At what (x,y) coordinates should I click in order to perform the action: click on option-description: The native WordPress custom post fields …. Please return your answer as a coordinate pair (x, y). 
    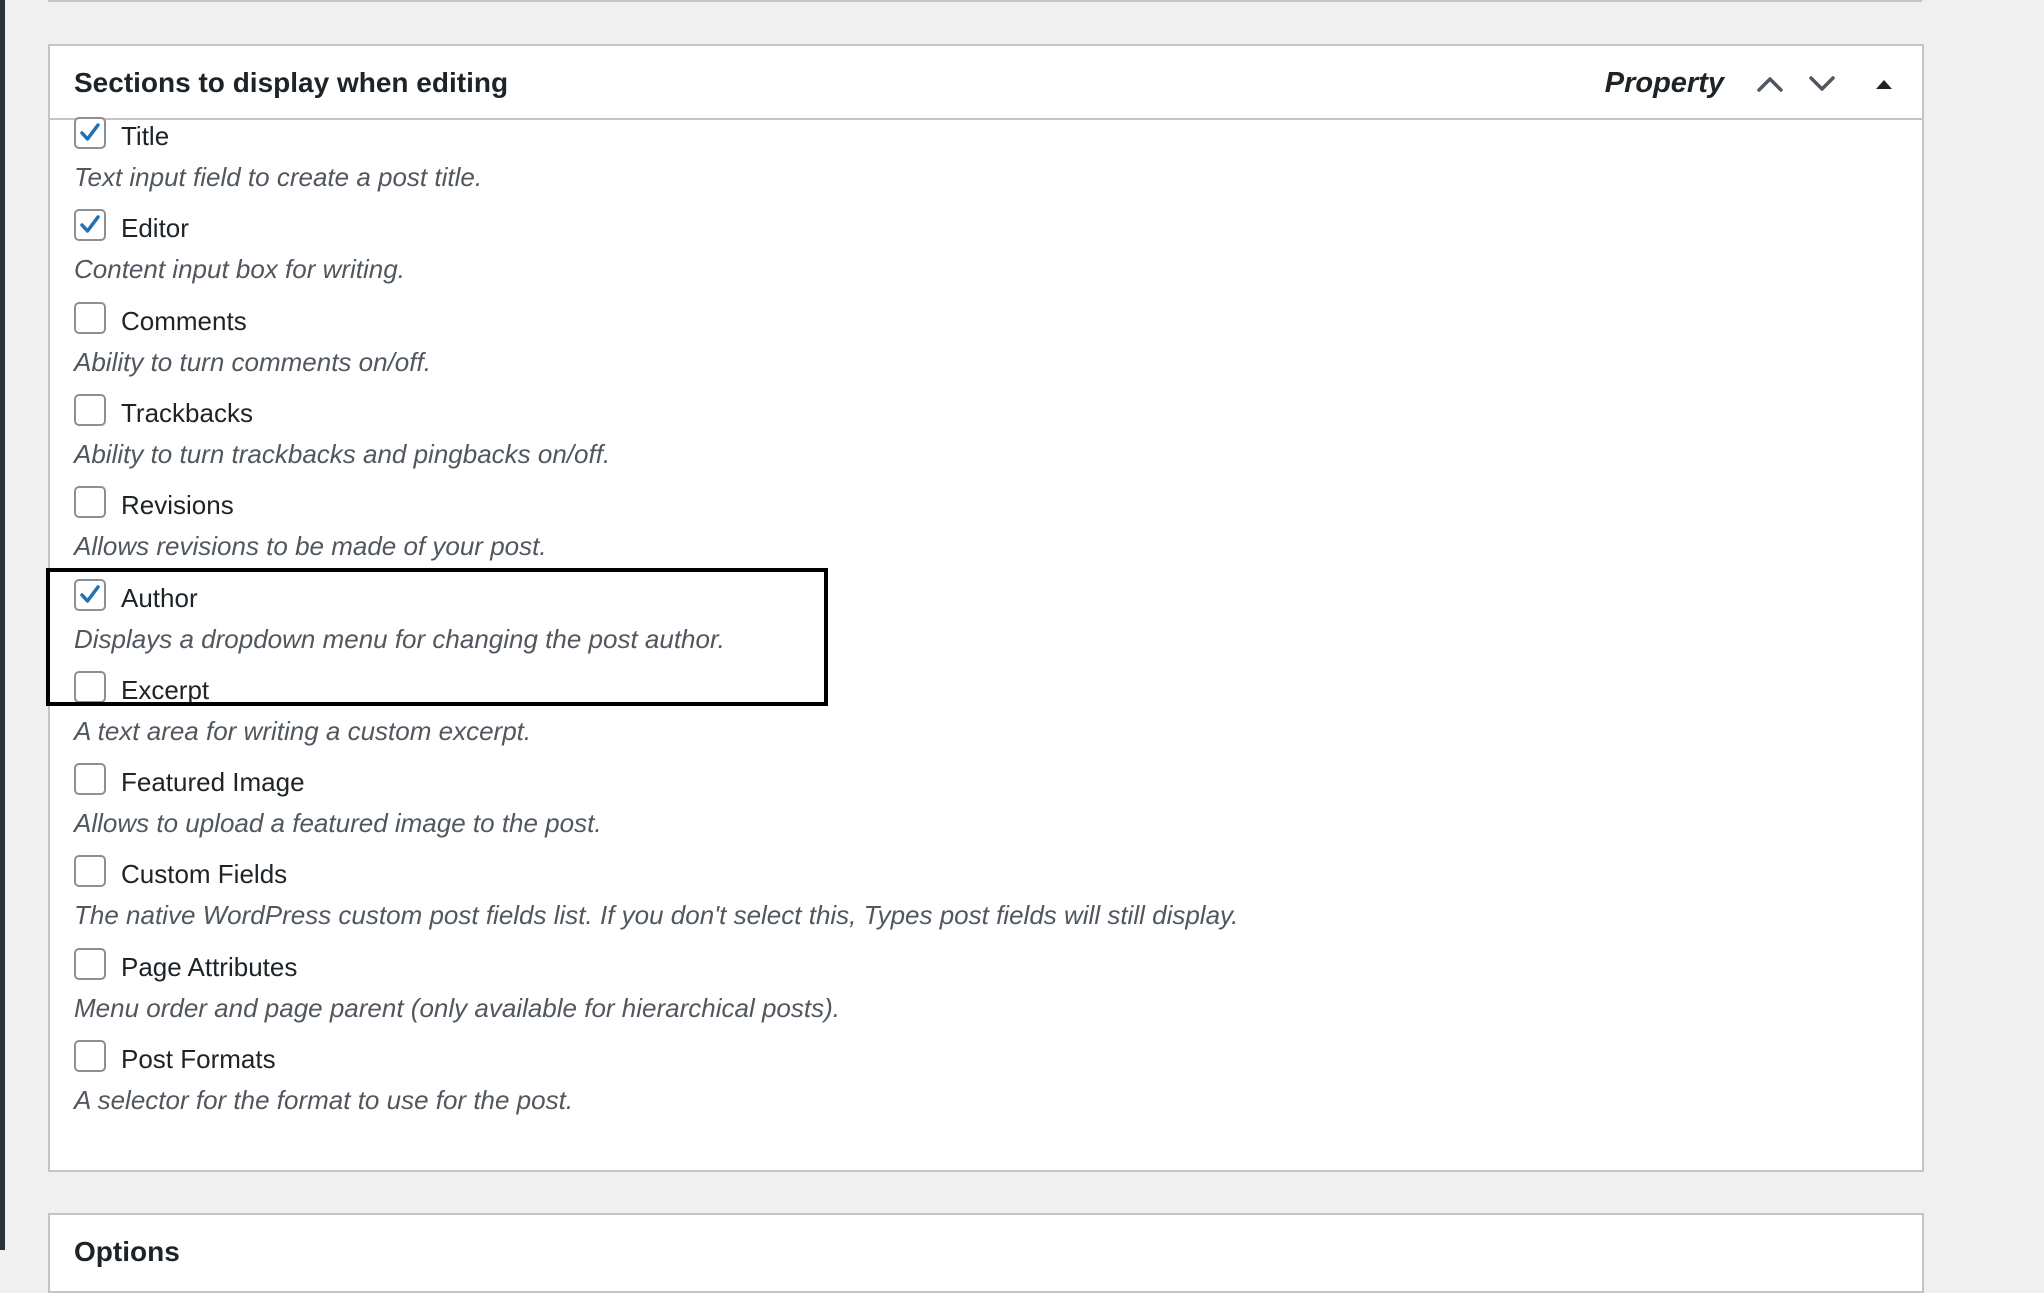
    Looking at the image, I should click on (656, 915).